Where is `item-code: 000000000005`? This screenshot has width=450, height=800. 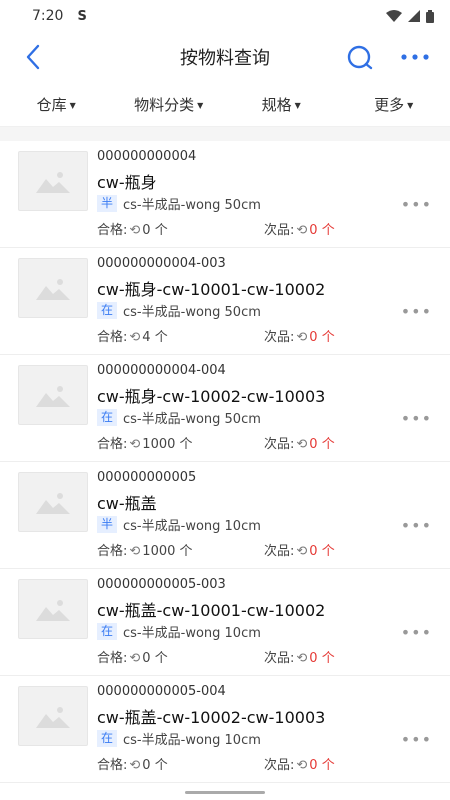 item-code: 000000000005 is located at coordinates (147, 477).